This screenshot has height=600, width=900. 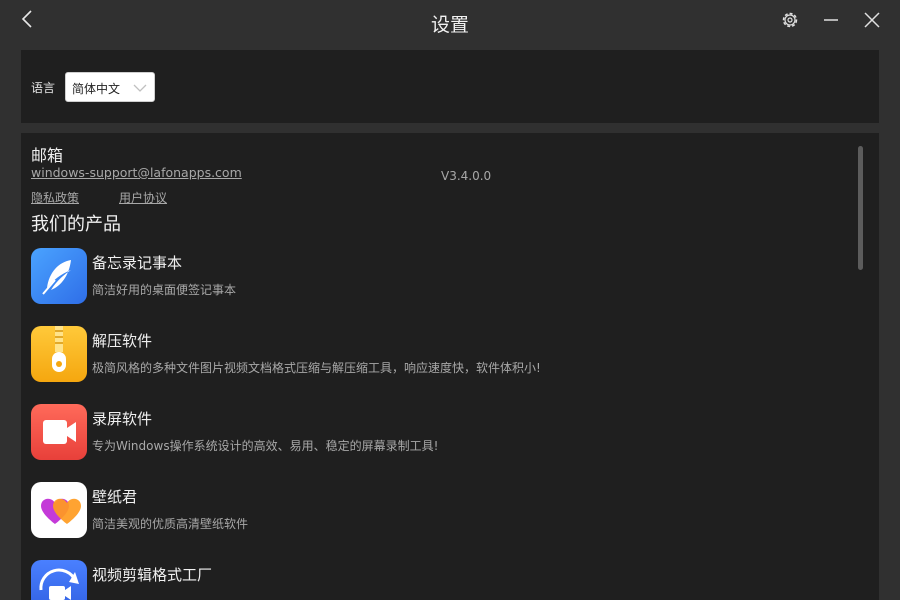 I want to click on language-select-value: 简体中文, so click(x=96, y=89).